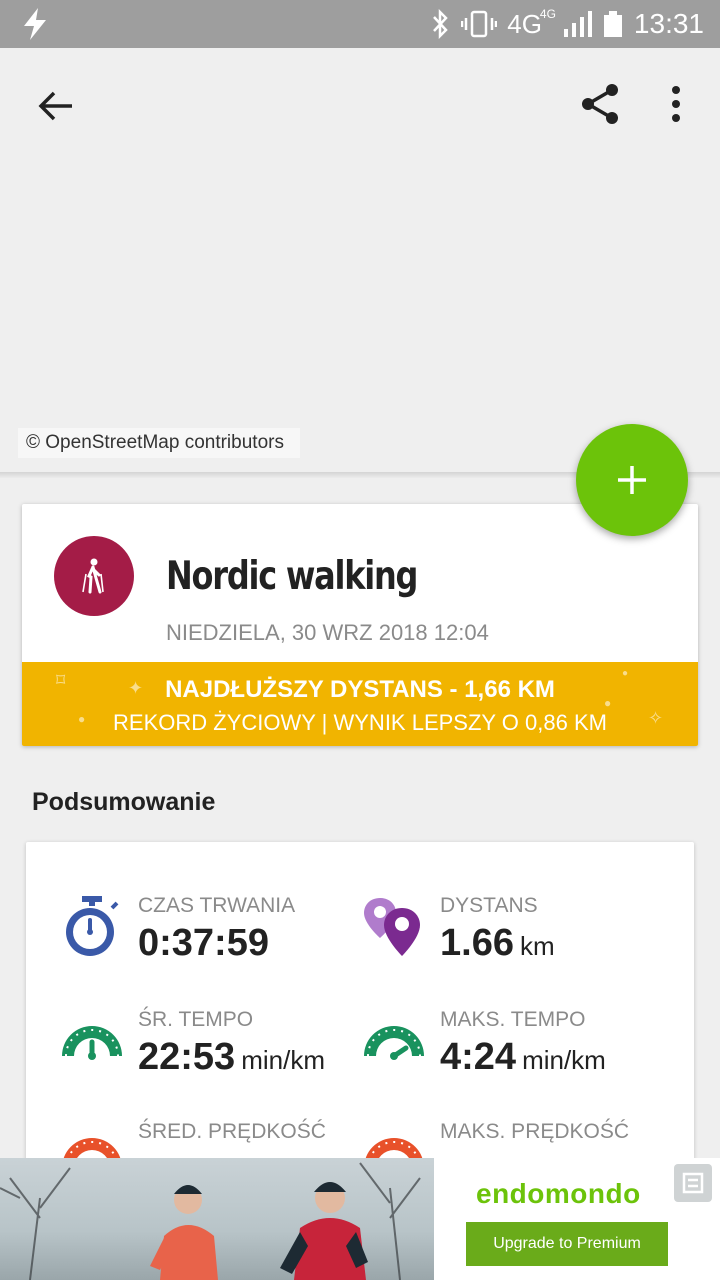 The image size is (720, 1280). What do you see at coordinates (360, 24) in the screenshot?
I see `status-bar: 4G 4G 13:31` at bounding box center [360, 24].